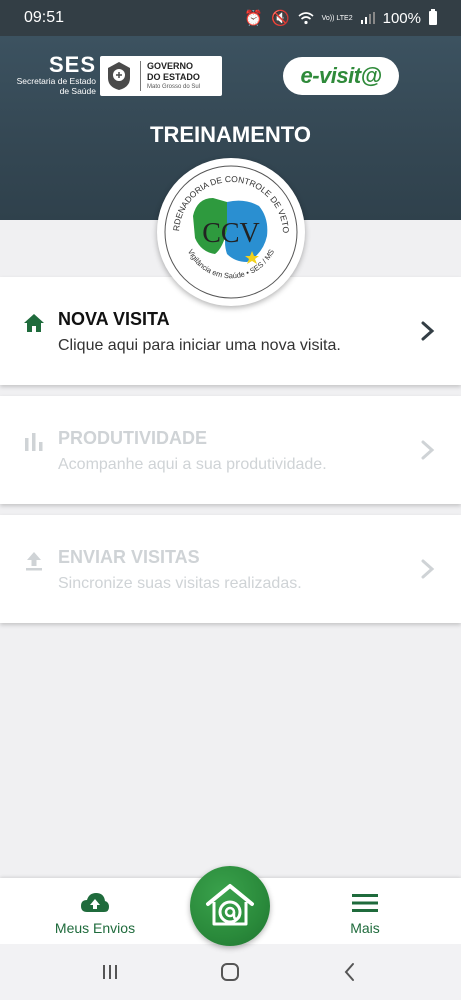 The image size is (461, 1000). I want to click on house-at-icon, so click(230, 905).